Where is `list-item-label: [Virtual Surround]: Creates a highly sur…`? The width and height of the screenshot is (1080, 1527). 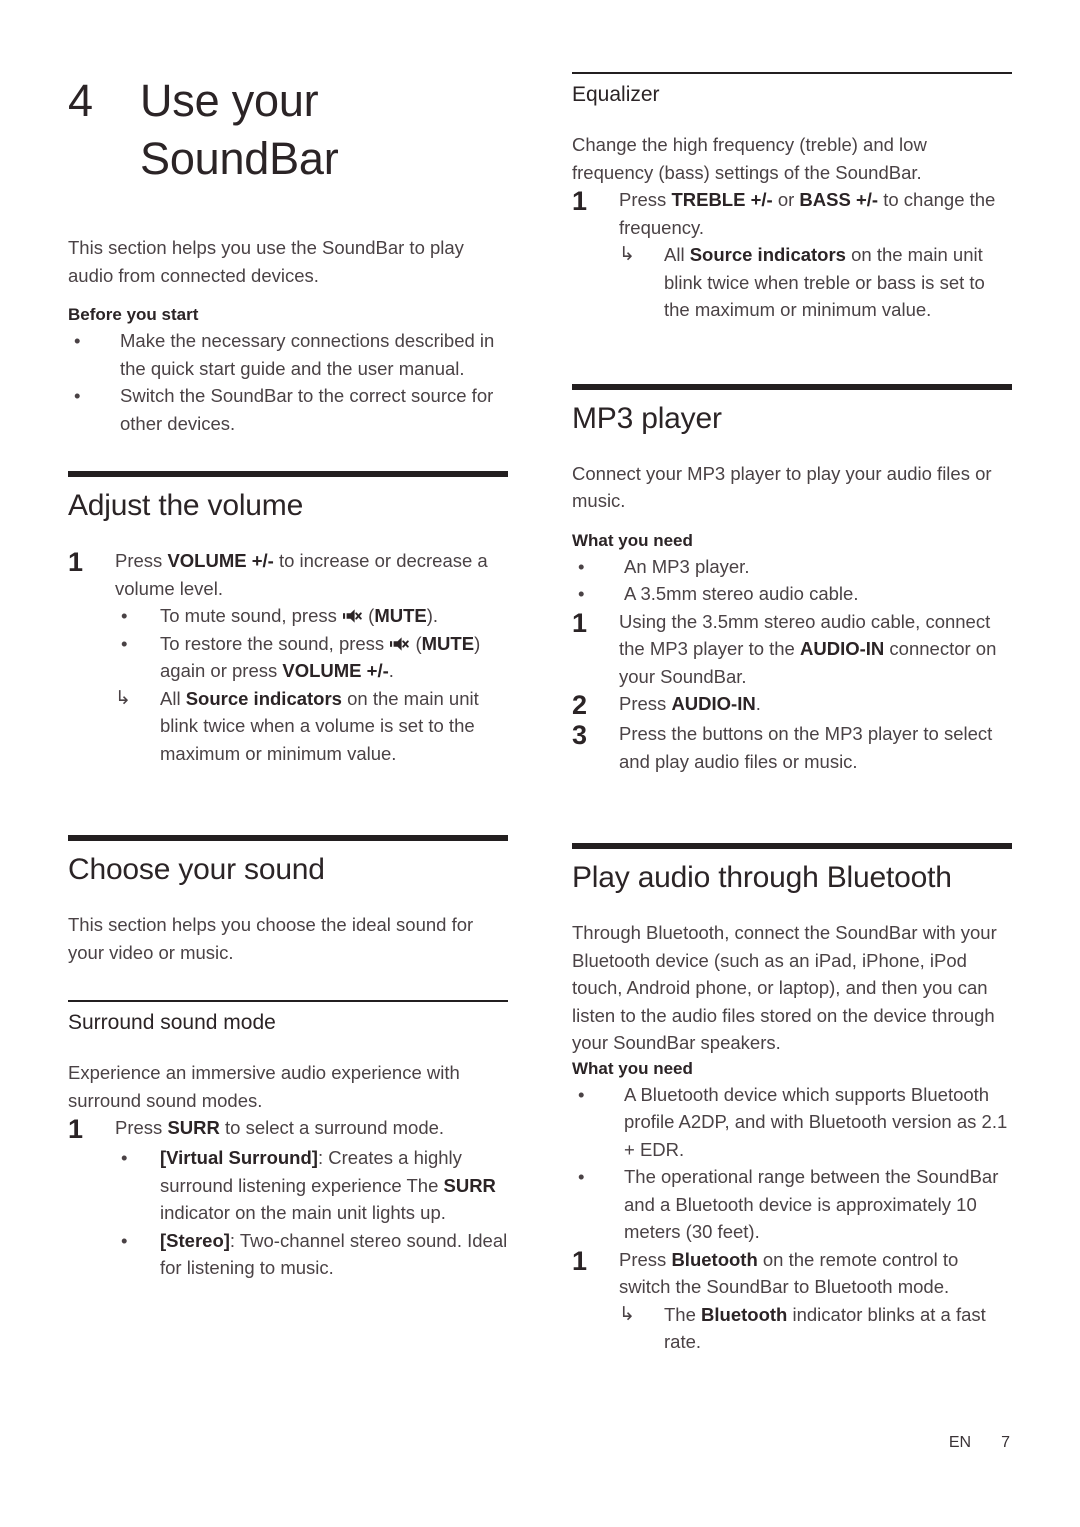 list-item-label: [Virtual Surround]: Creates a highly sur… is located at coordinates (334, 1185).